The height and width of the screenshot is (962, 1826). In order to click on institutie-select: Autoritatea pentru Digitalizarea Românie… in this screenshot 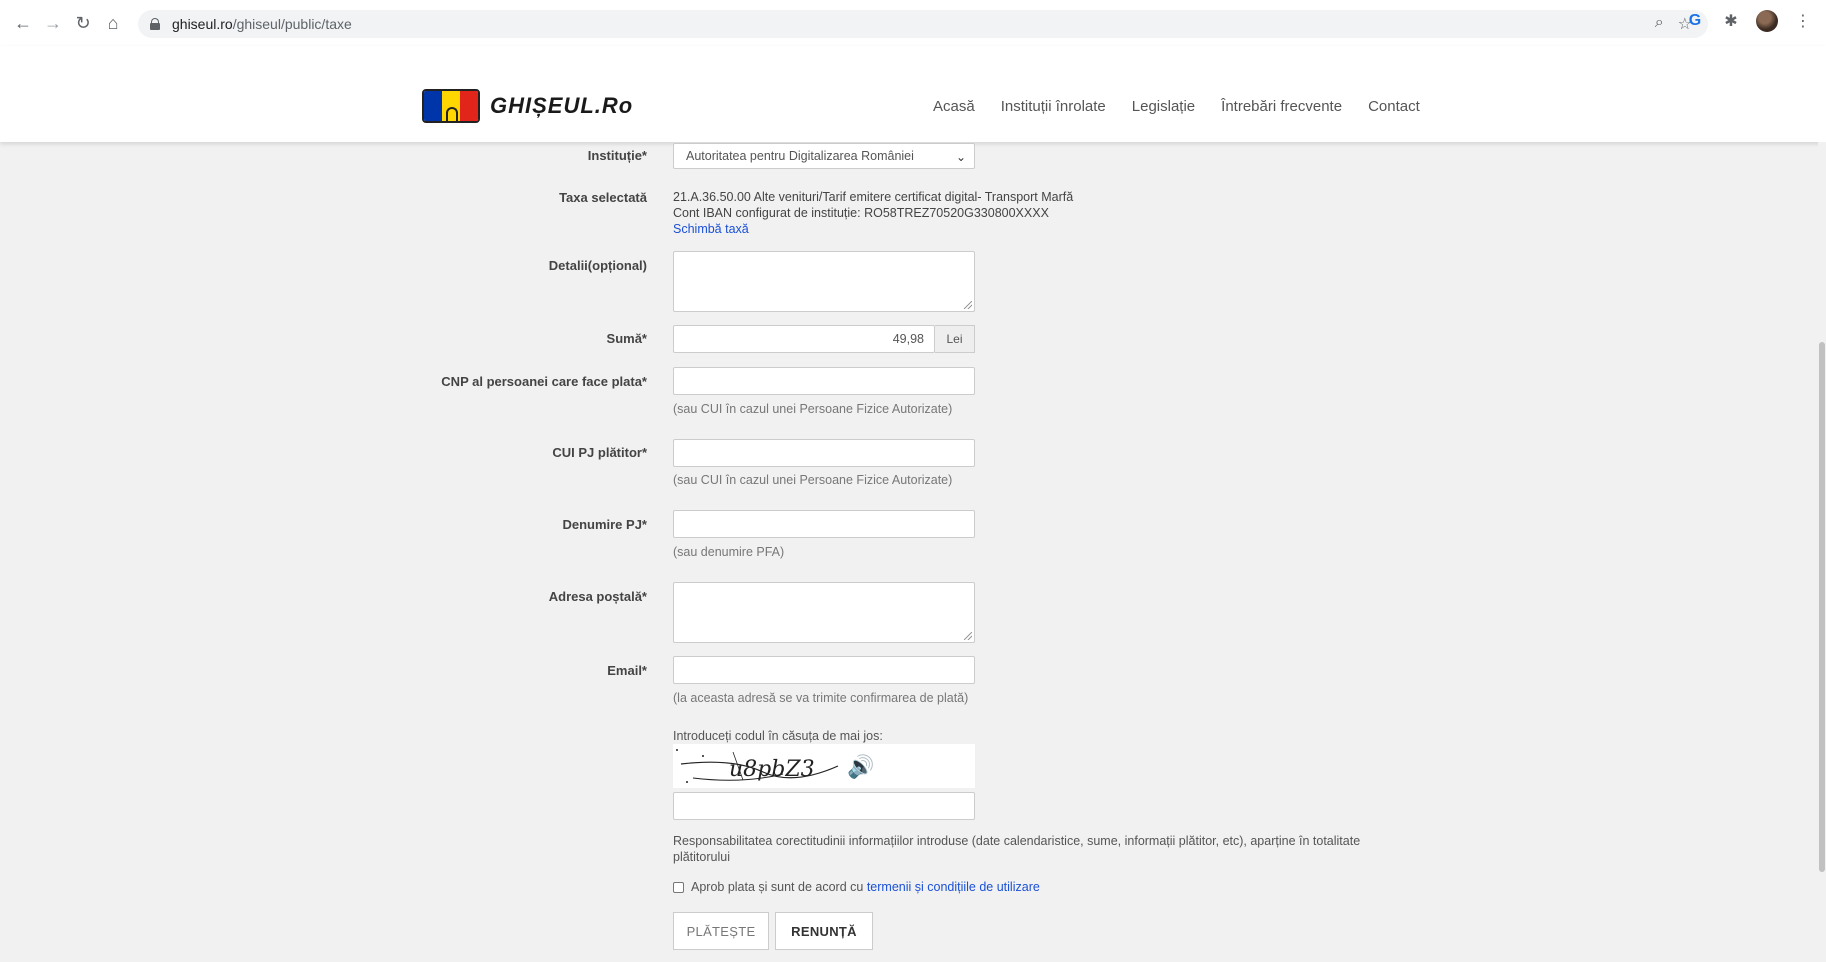, I will do `click(824, 156)`.